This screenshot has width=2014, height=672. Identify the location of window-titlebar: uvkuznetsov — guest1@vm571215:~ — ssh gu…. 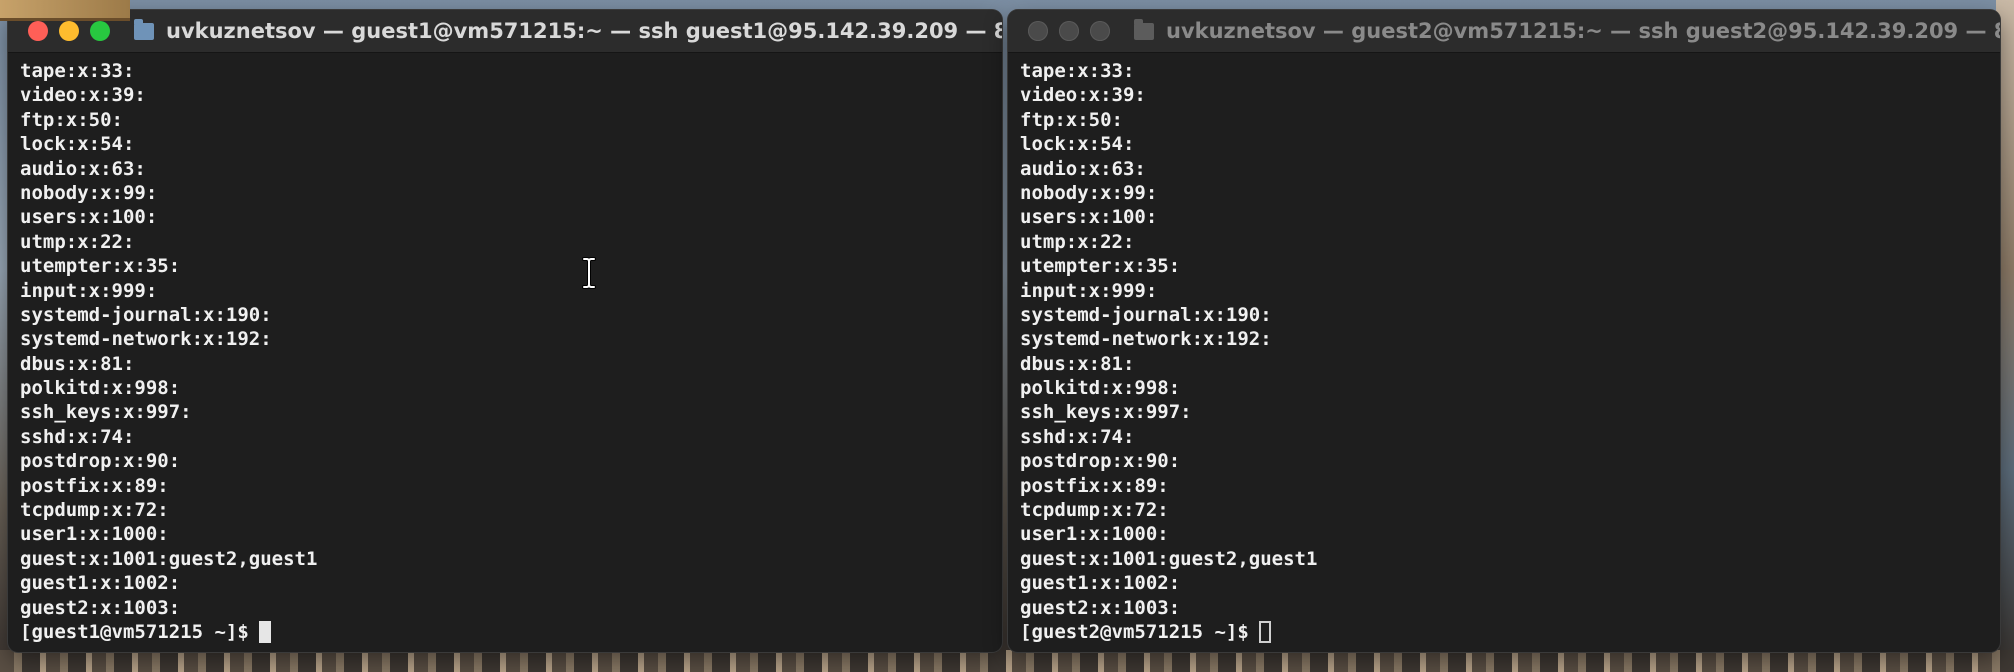
(505, 31).